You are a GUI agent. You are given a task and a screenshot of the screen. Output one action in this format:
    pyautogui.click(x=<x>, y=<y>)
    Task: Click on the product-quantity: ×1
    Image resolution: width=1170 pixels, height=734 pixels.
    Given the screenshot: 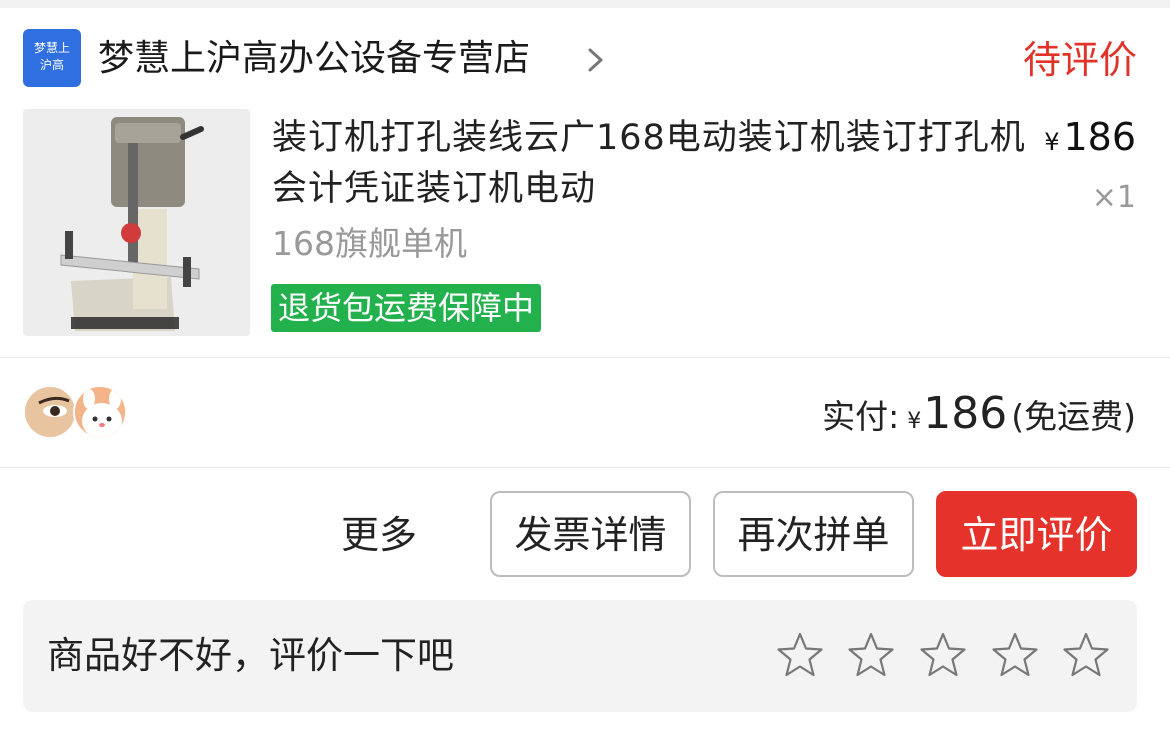 What is the action you would take?
    pyautogui.click(x=1113, y=197)
    